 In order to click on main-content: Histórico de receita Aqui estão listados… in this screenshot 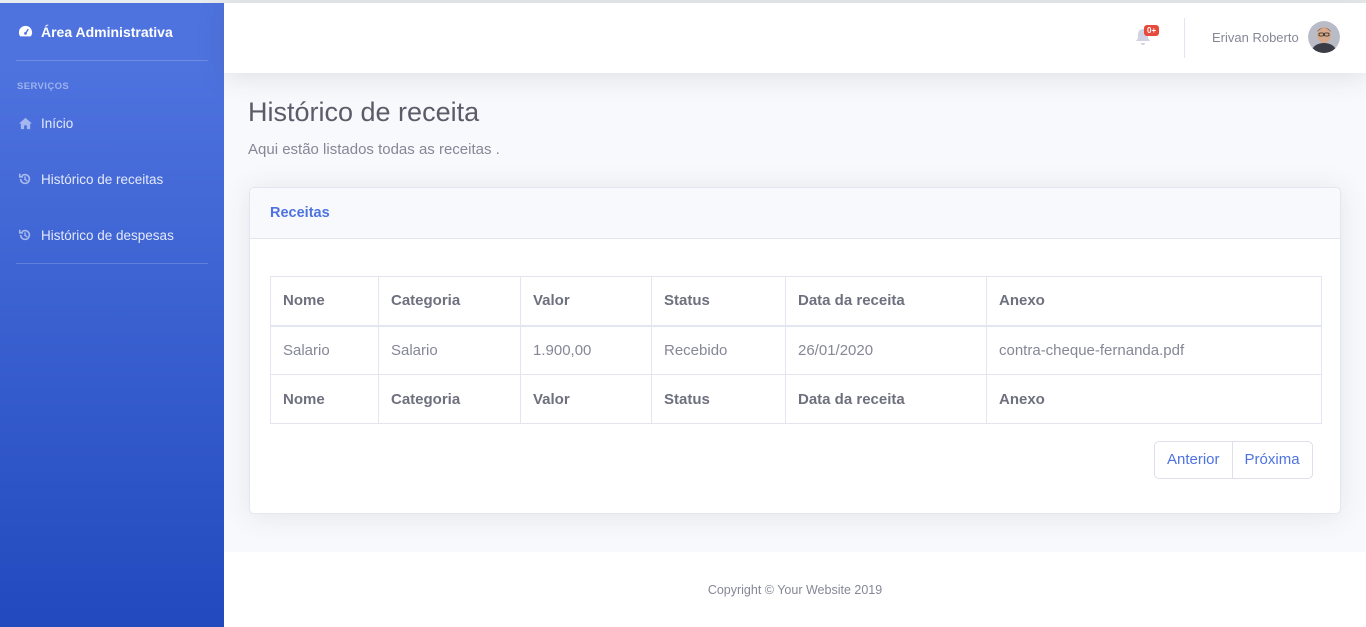, I will do `click(795, 127)`.